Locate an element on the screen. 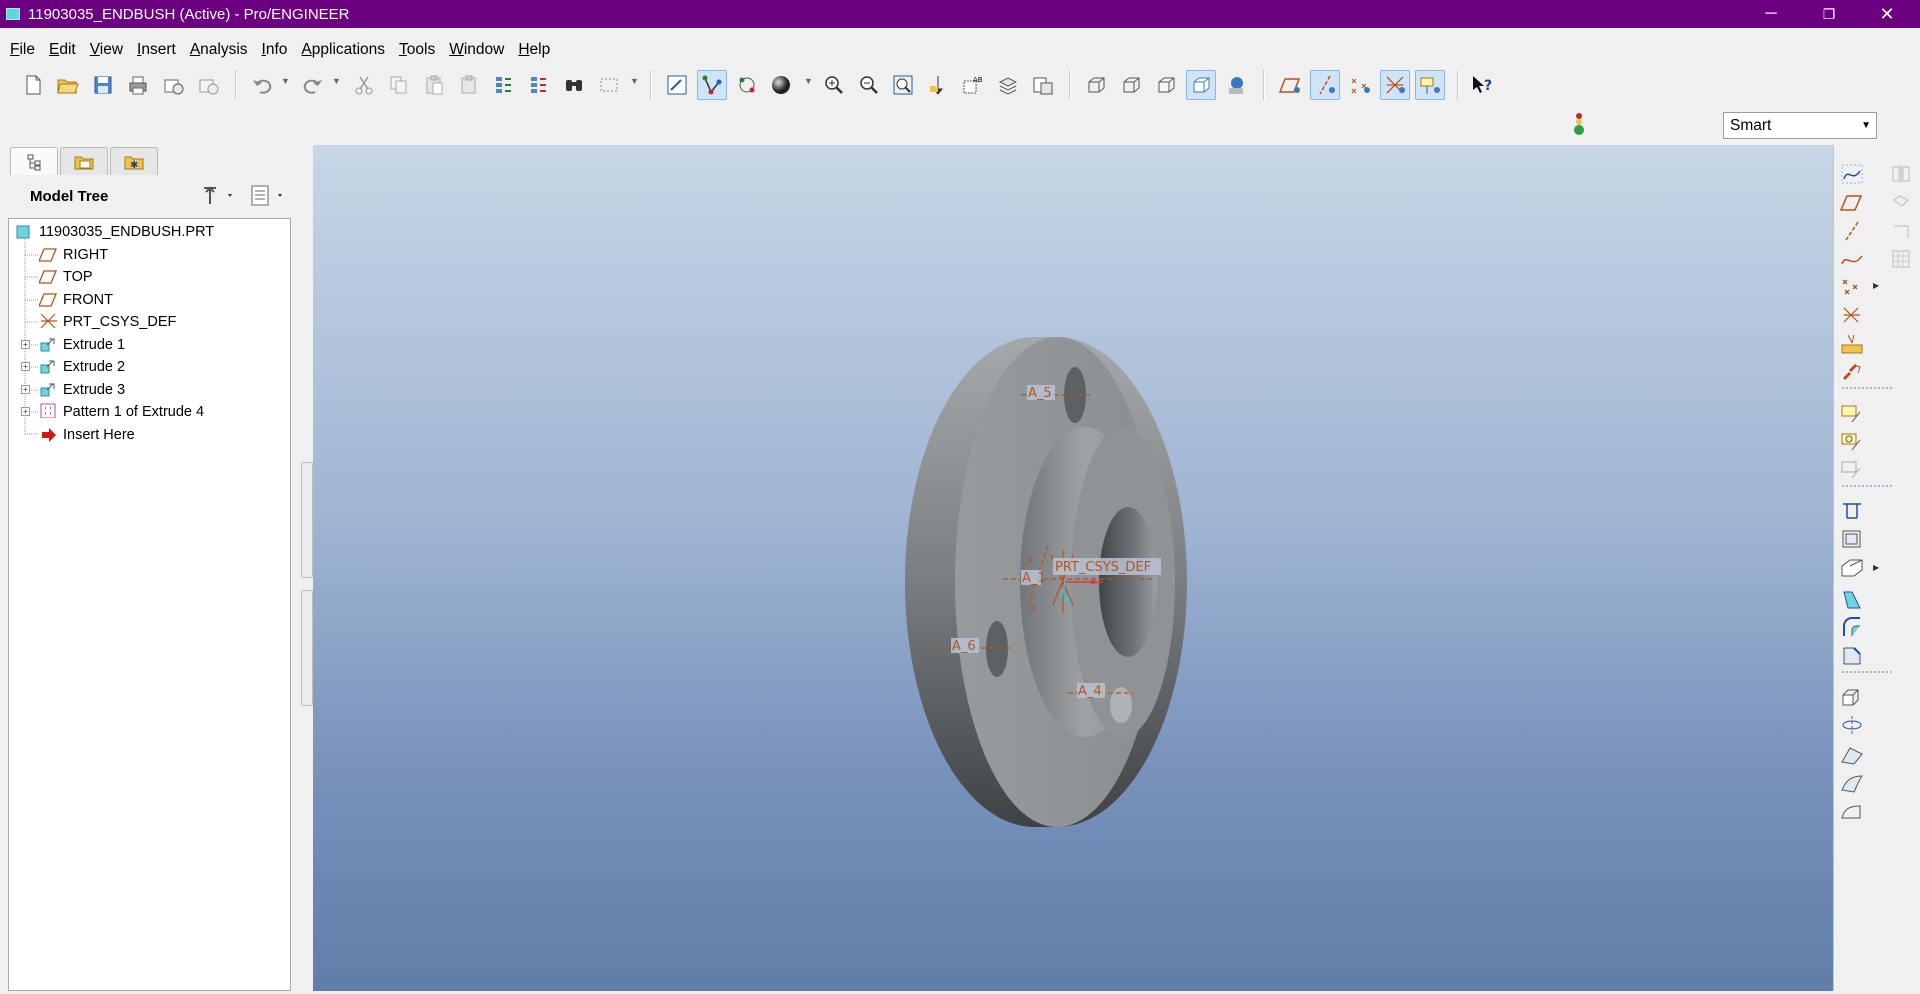  chamfer-tool-icon is located at coordinates (1852, 655).